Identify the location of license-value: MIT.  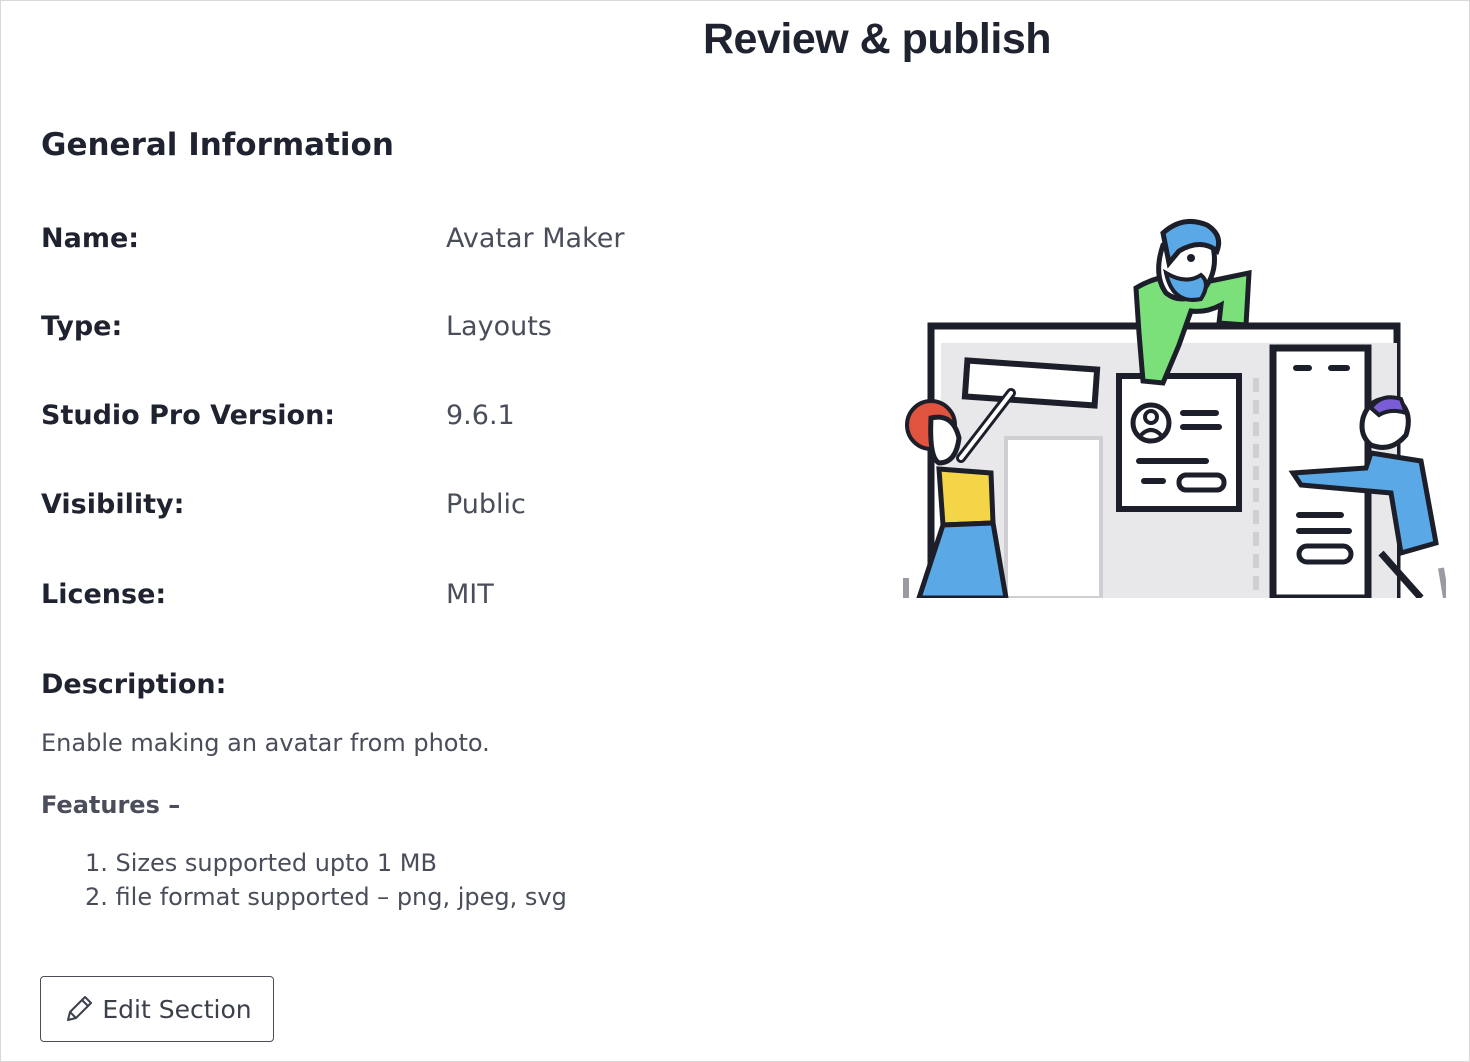
(470, 594).